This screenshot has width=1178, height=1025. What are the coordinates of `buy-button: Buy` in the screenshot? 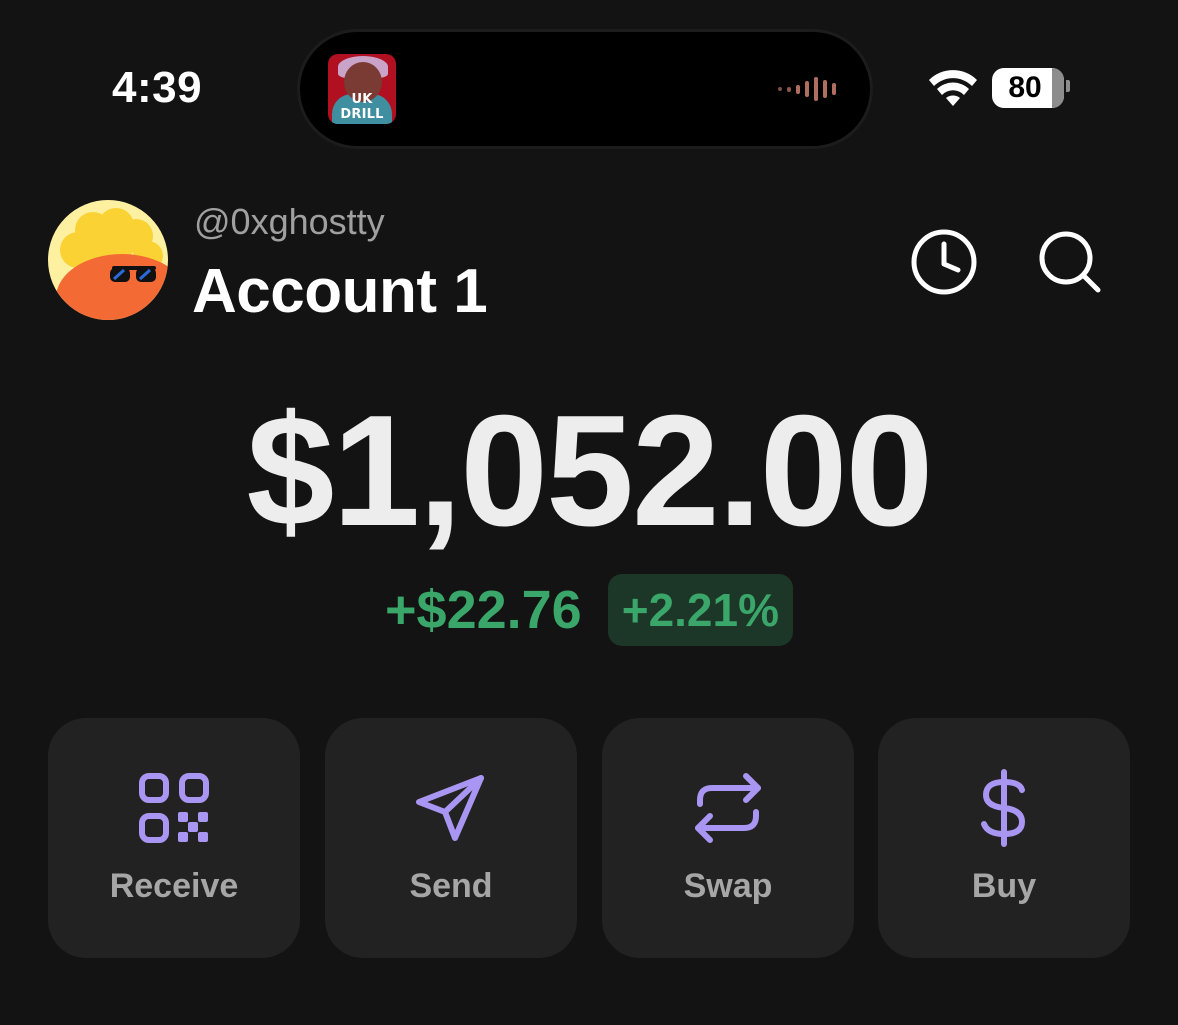 It's located at (1004, 838).